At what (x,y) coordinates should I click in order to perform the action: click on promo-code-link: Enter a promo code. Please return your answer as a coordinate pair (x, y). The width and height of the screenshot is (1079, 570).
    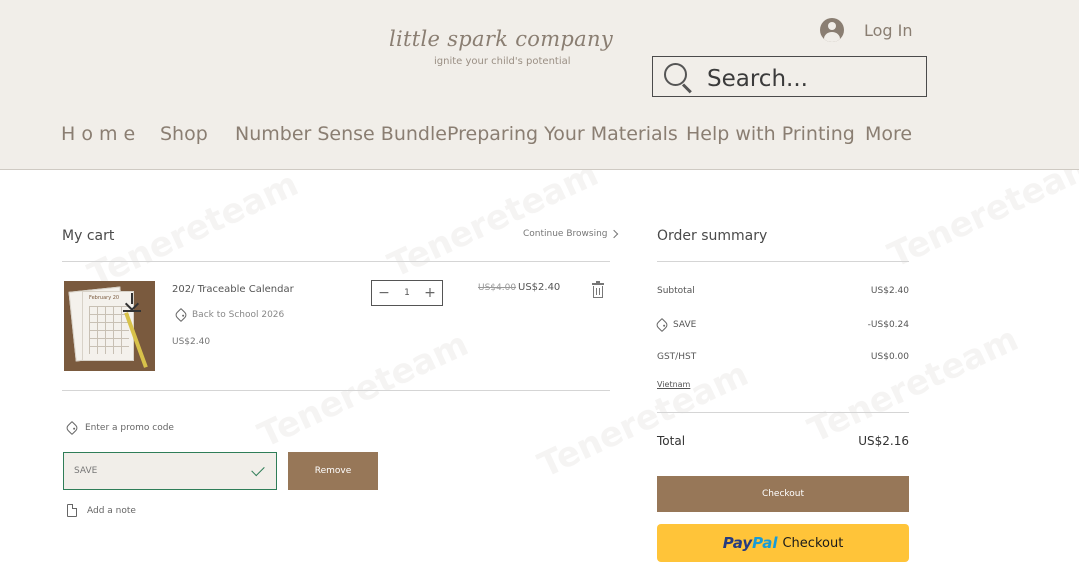
    Looking at the image, I should click on (119, 428).